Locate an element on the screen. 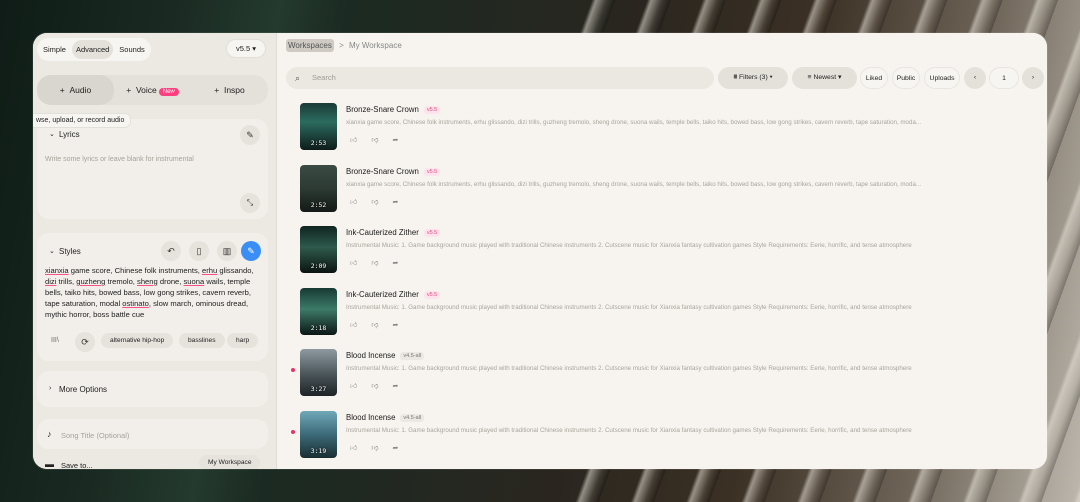  tab-simple: Simple is located at coordinates (54, 49).